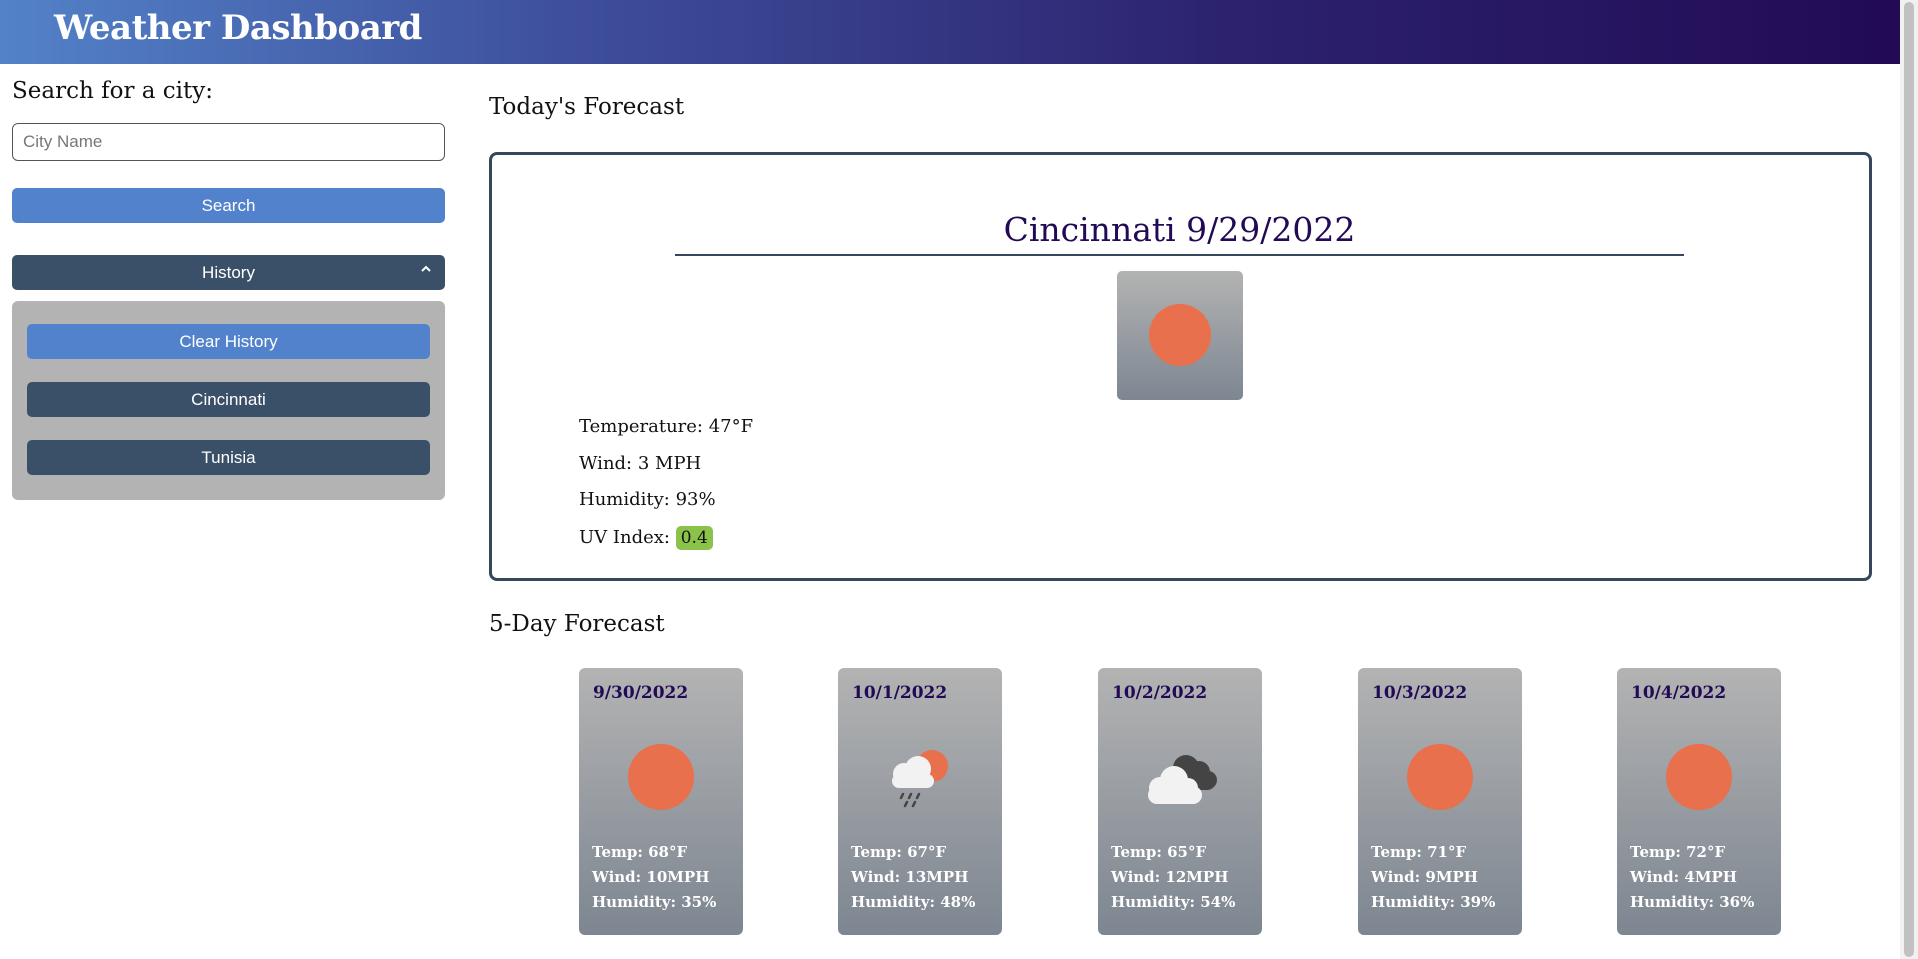 The height and width of the screenshot is (959, 1918). I want to click on today-temperature: Temperature: 47°F, so click(666, 426).